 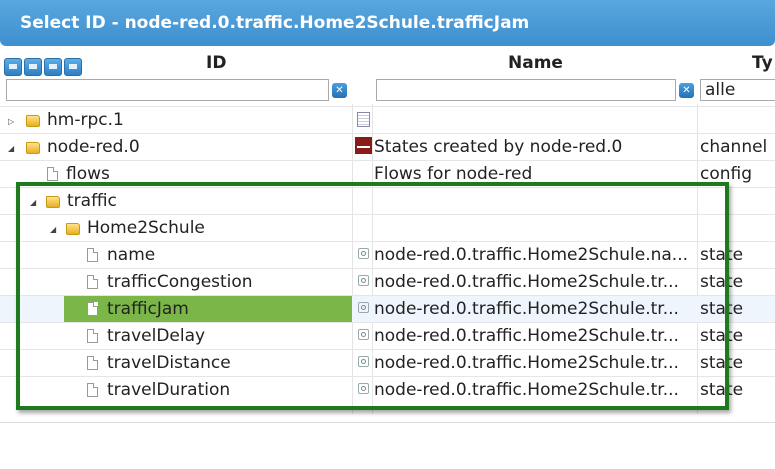 What do you see at coordinates (11, 121) in the screenshot?
I see `expand-arrow-icon: ▷` at bounding box center [11, 121].